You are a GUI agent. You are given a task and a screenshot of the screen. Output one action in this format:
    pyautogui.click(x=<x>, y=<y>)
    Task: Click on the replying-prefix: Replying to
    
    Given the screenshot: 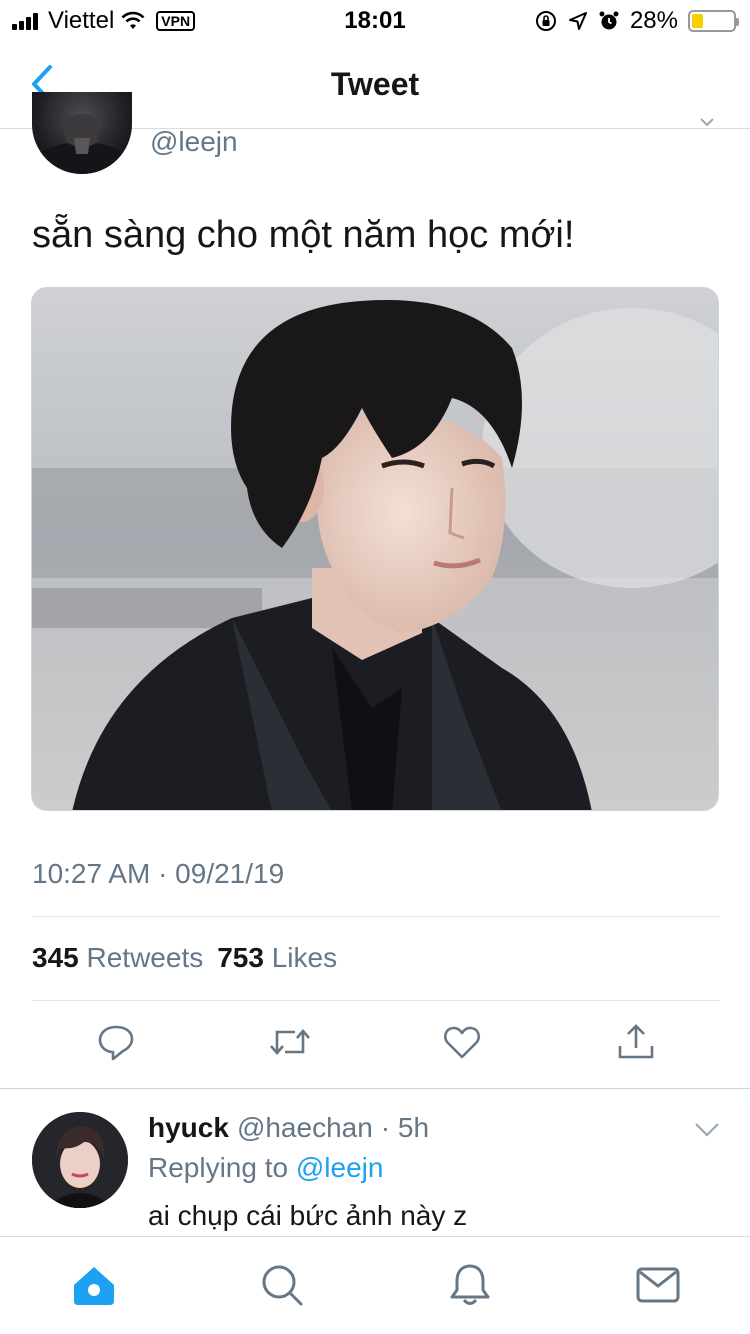 What is the action you would take?
    pyautogui.click(x=218, y=1167)
    